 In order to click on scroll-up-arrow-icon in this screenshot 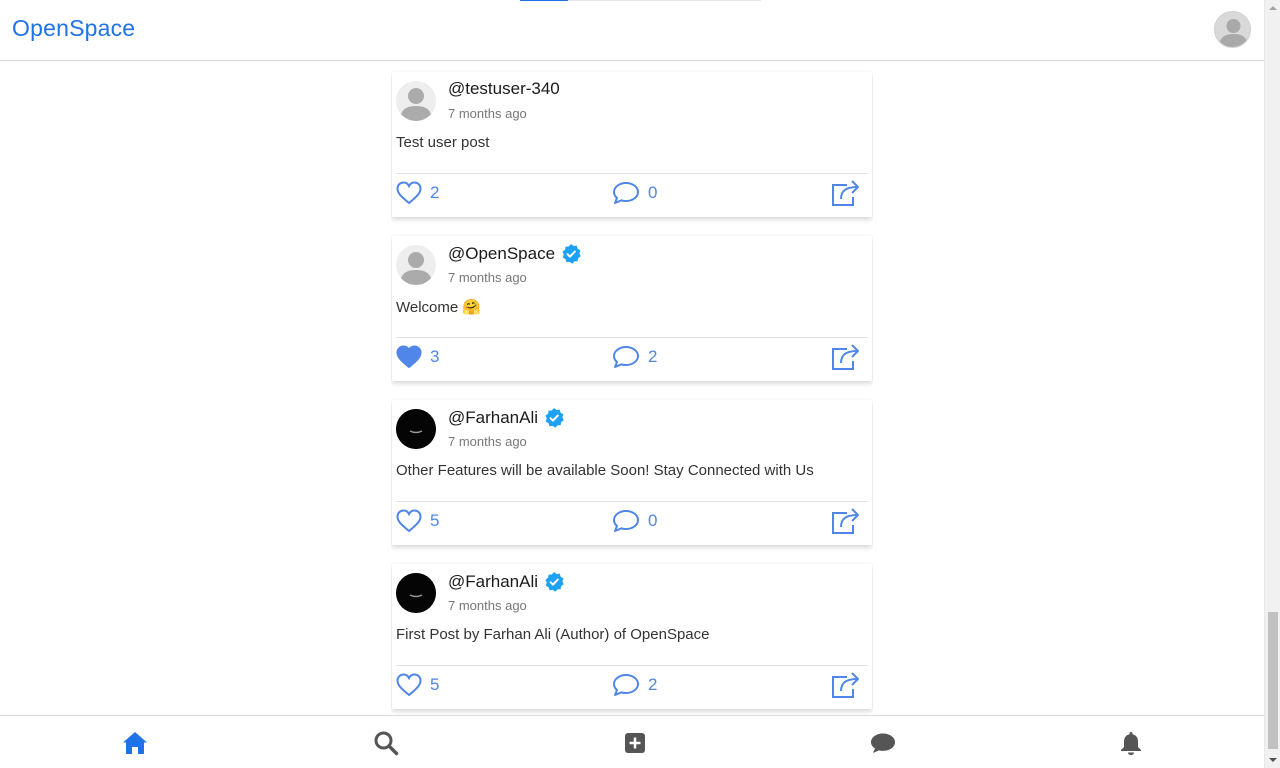, I will do `click(1273, 8)`.